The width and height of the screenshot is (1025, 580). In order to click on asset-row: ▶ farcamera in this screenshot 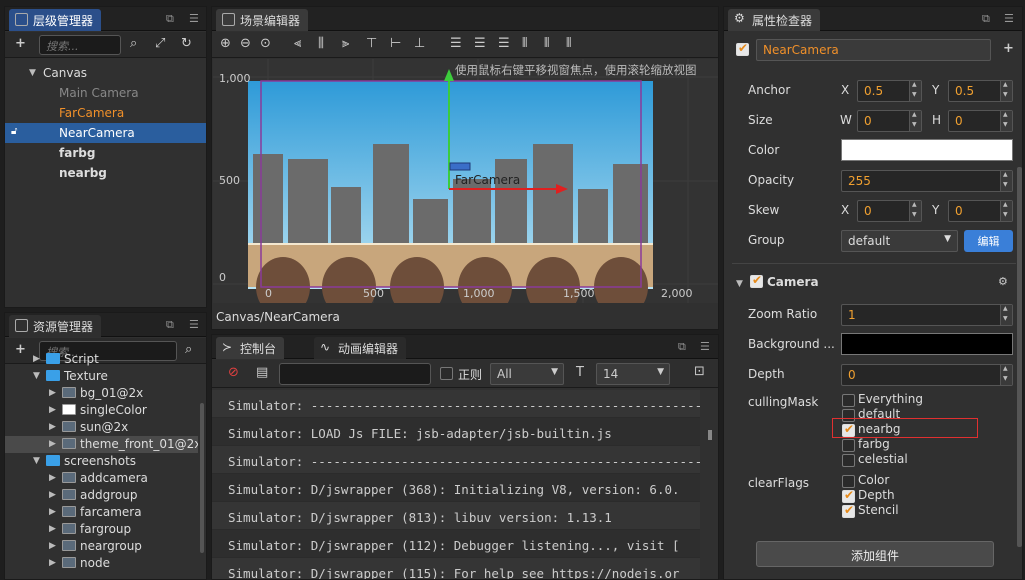, I will do `click(101, 512)`.